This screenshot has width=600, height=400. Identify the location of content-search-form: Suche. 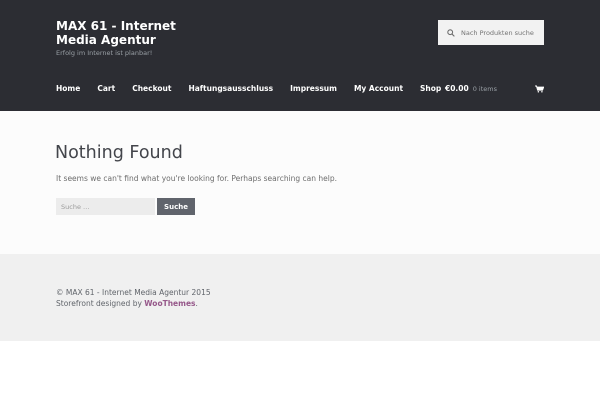
(125, 206).